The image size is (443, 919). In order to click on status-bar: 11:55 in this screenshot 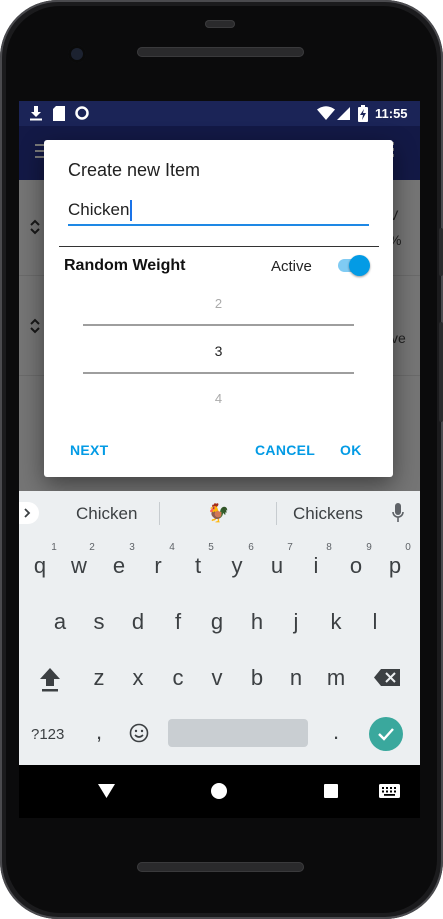, I will do `click(219, 113)`.